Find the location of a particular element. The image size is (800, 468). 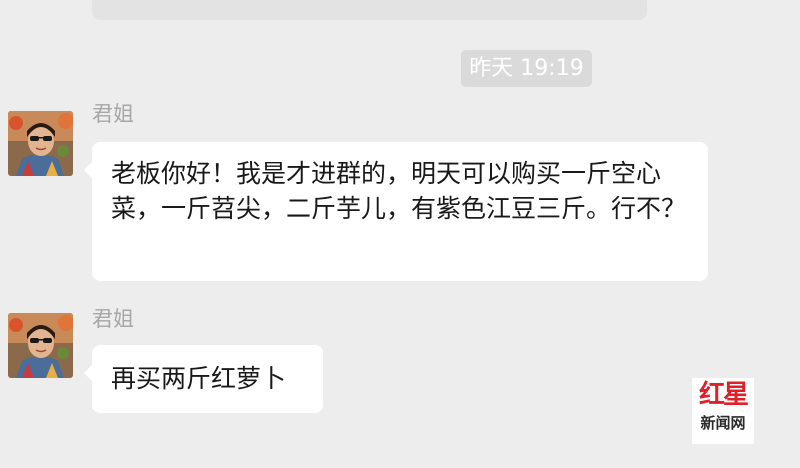

previous-message-bubble: 去超 is located at coordinates (369, 10).